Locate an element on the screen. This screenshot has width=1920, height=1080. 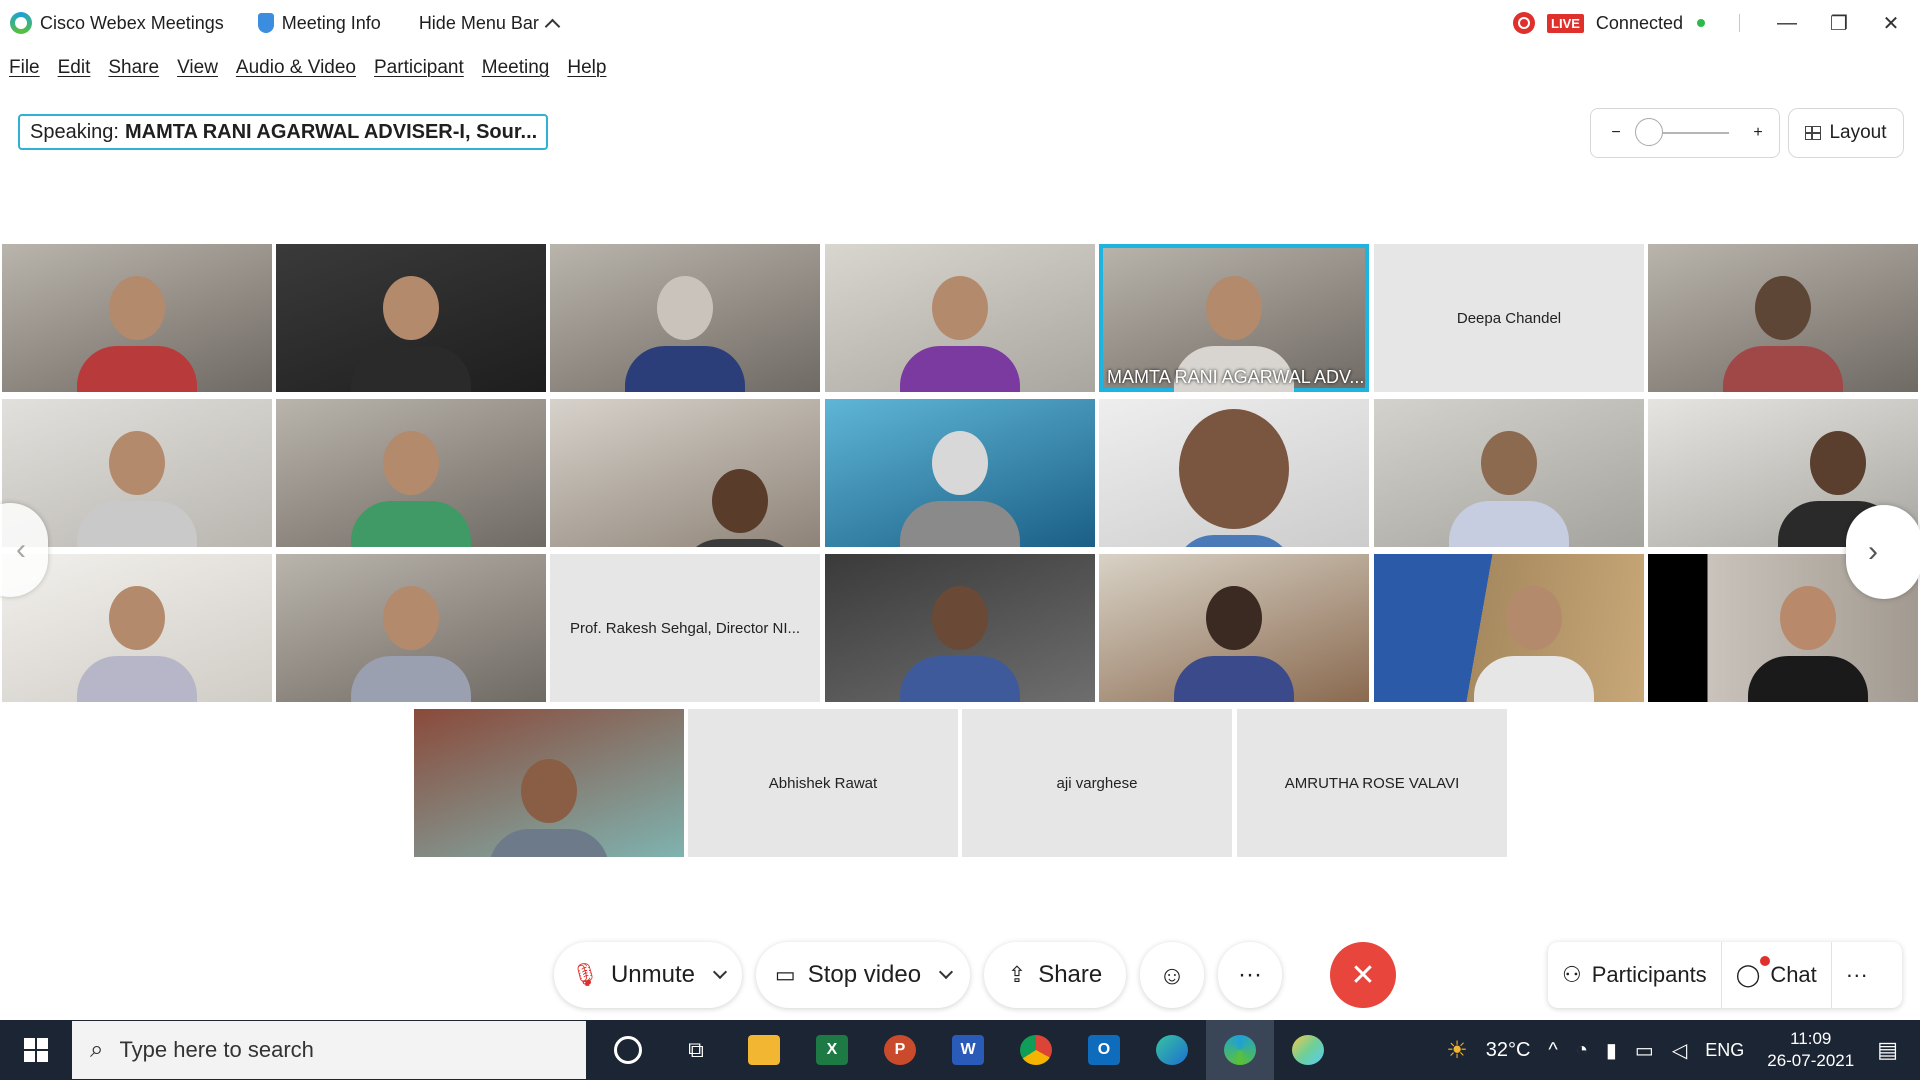
name-tile: AMRUTHA ROSE VALAVI is located at coordinates (1372, 783).